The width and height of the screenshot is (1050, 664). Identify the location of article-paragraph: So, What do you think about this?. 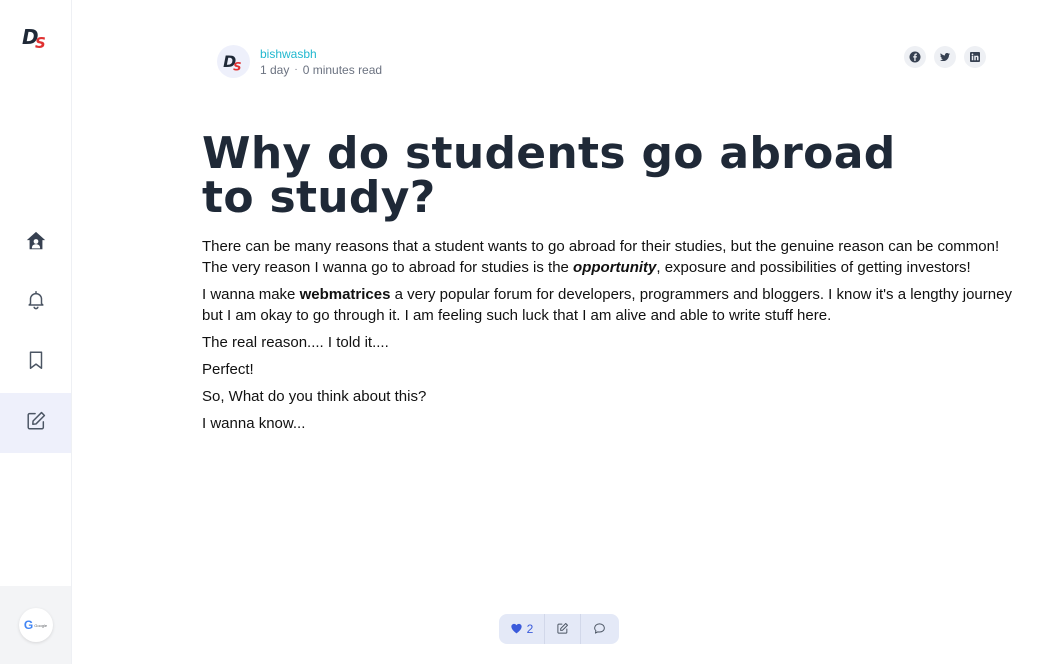
(314, 396).